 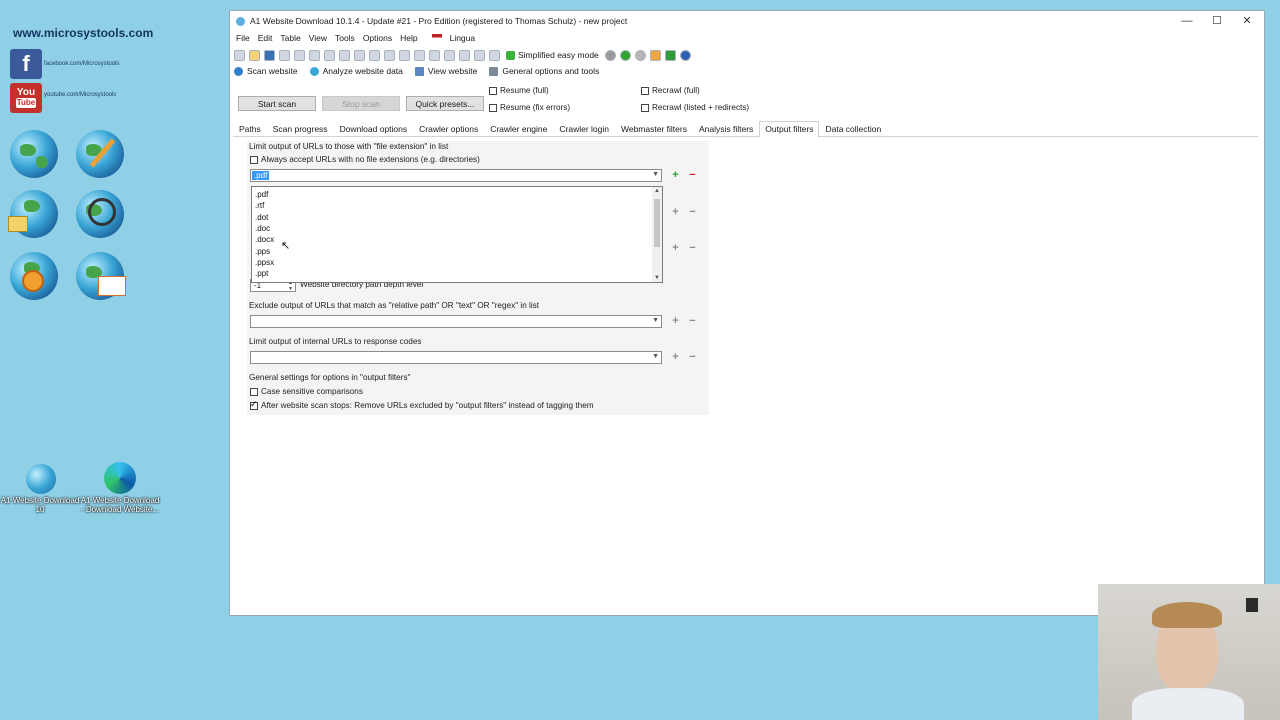 What do you see at coordinates (695, 107) in the screenshot?
I see `recrawl-listed-option: Recrawl (listed + redirects)` at bounding box center [695, 107].